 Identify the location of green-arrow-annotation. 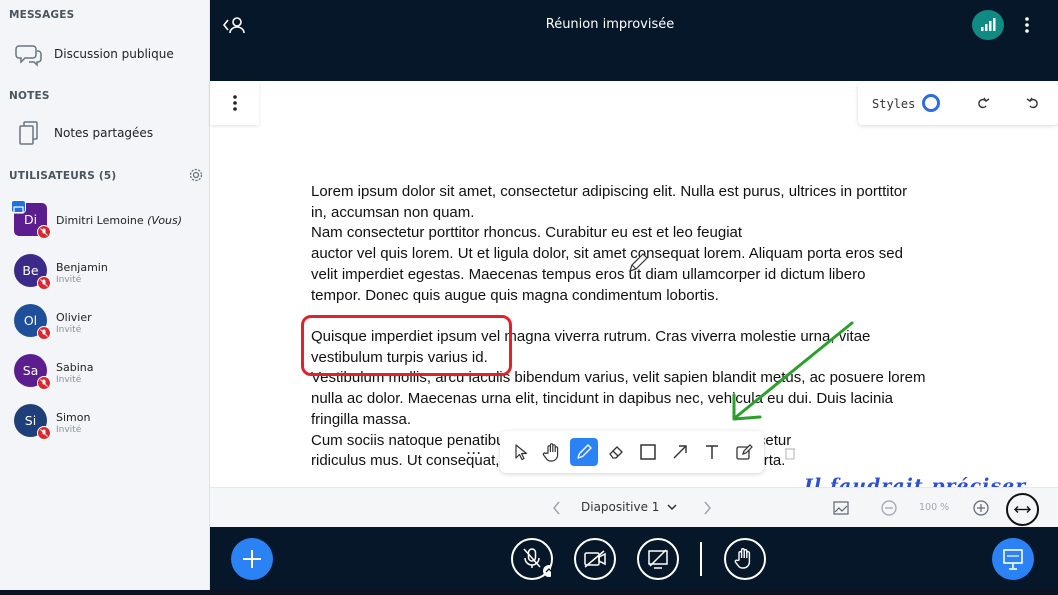
(793, 371).